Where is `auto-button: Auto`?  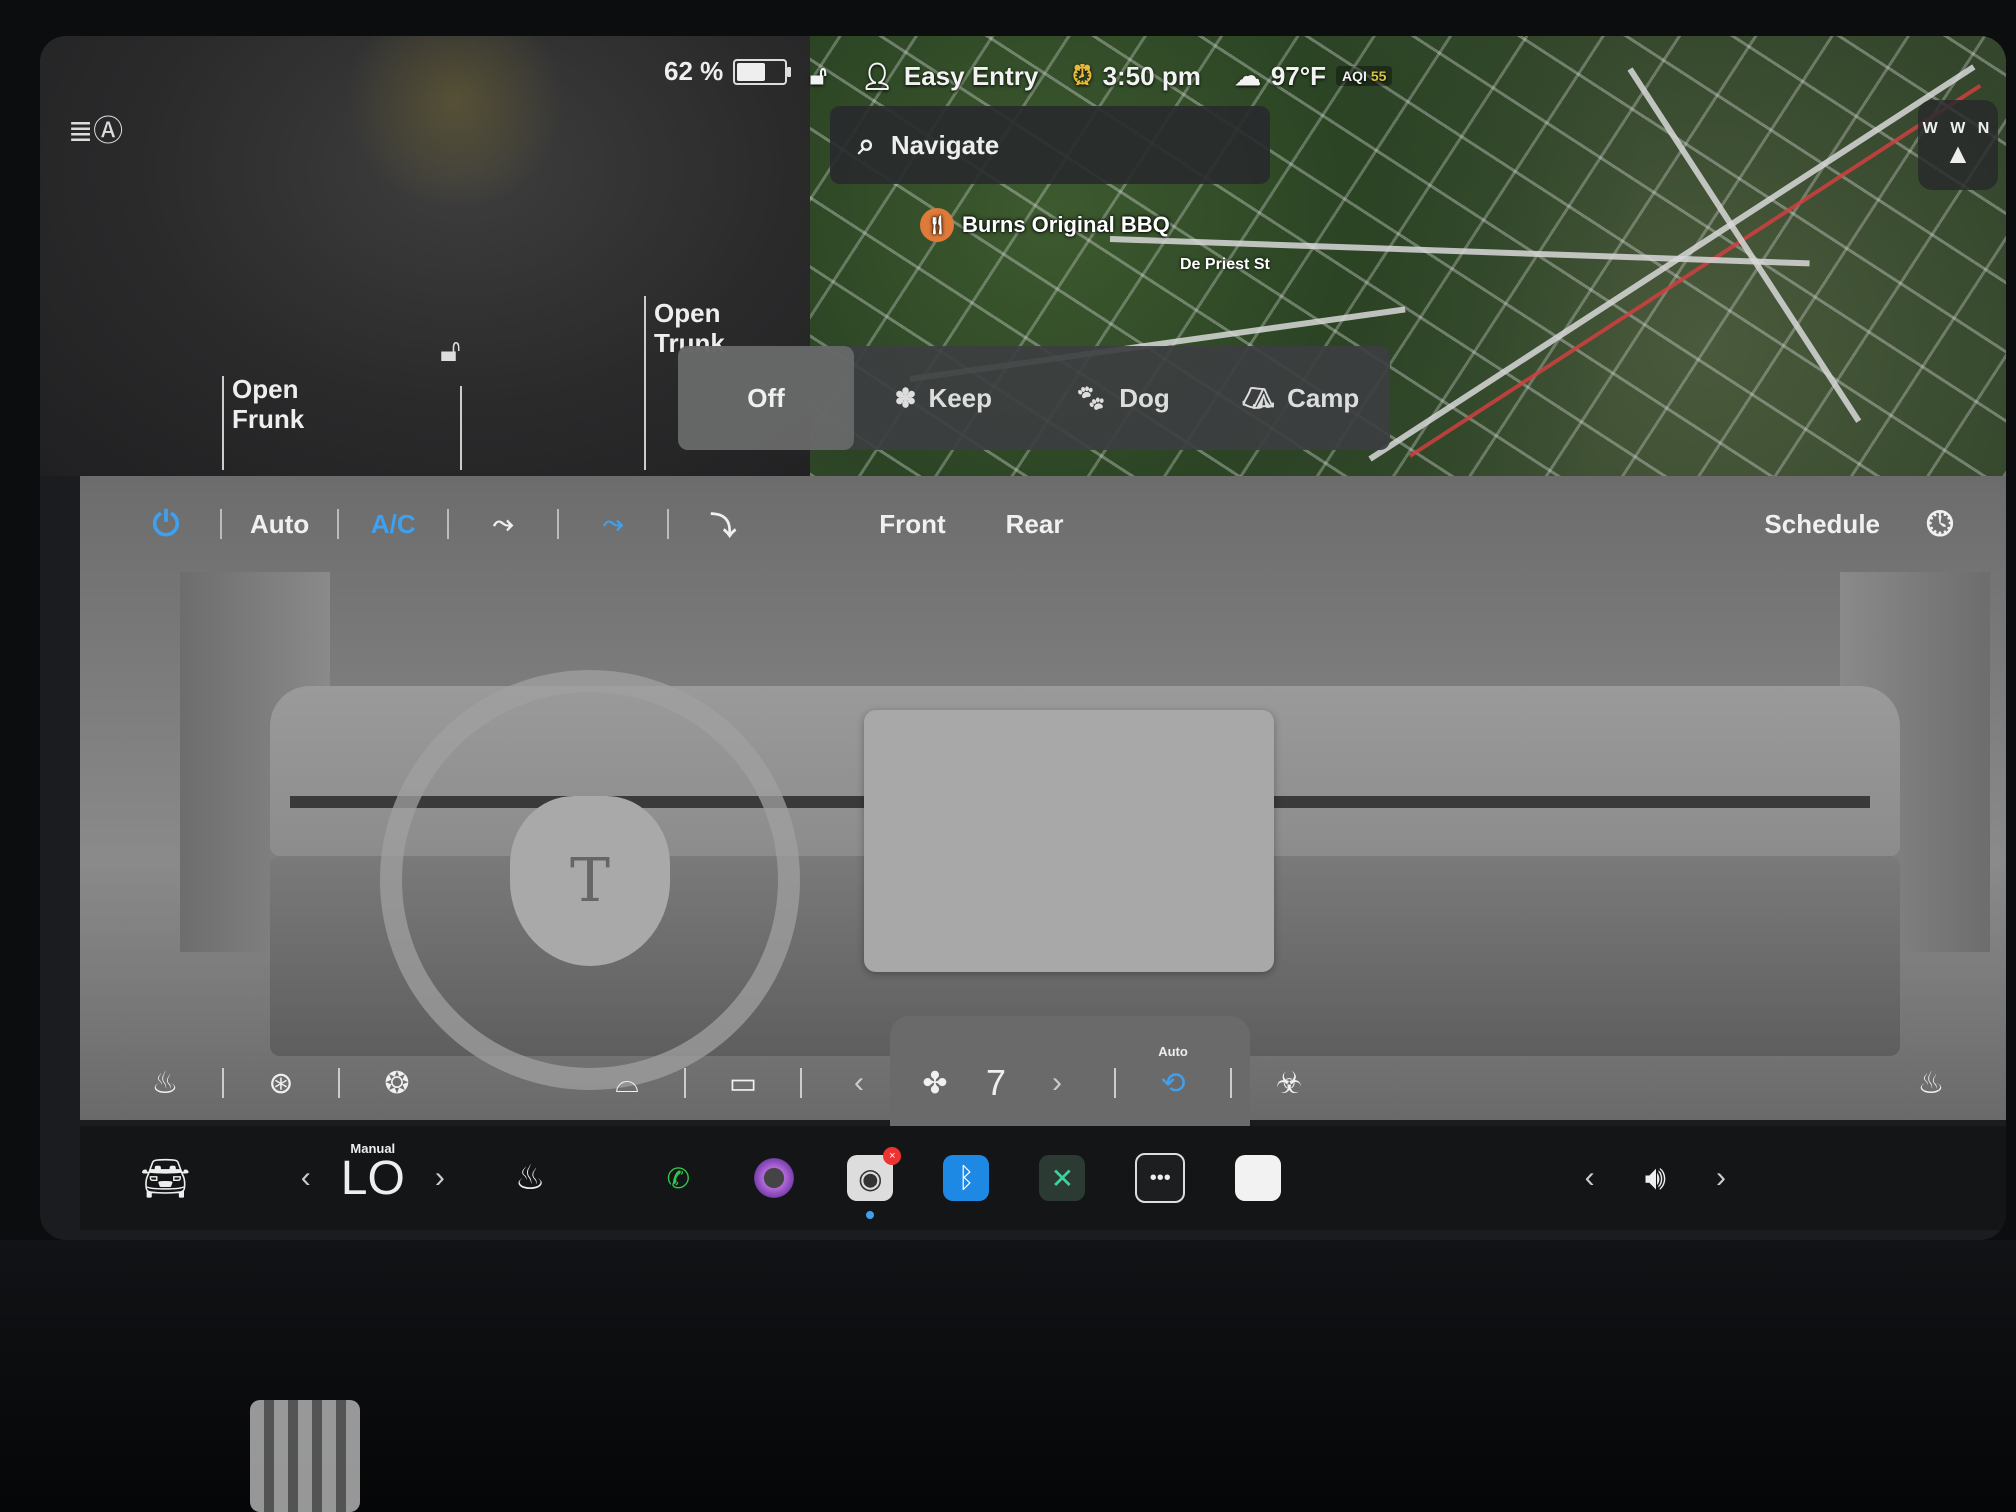 auto-button: Auto is located at coordinates (279, 524).